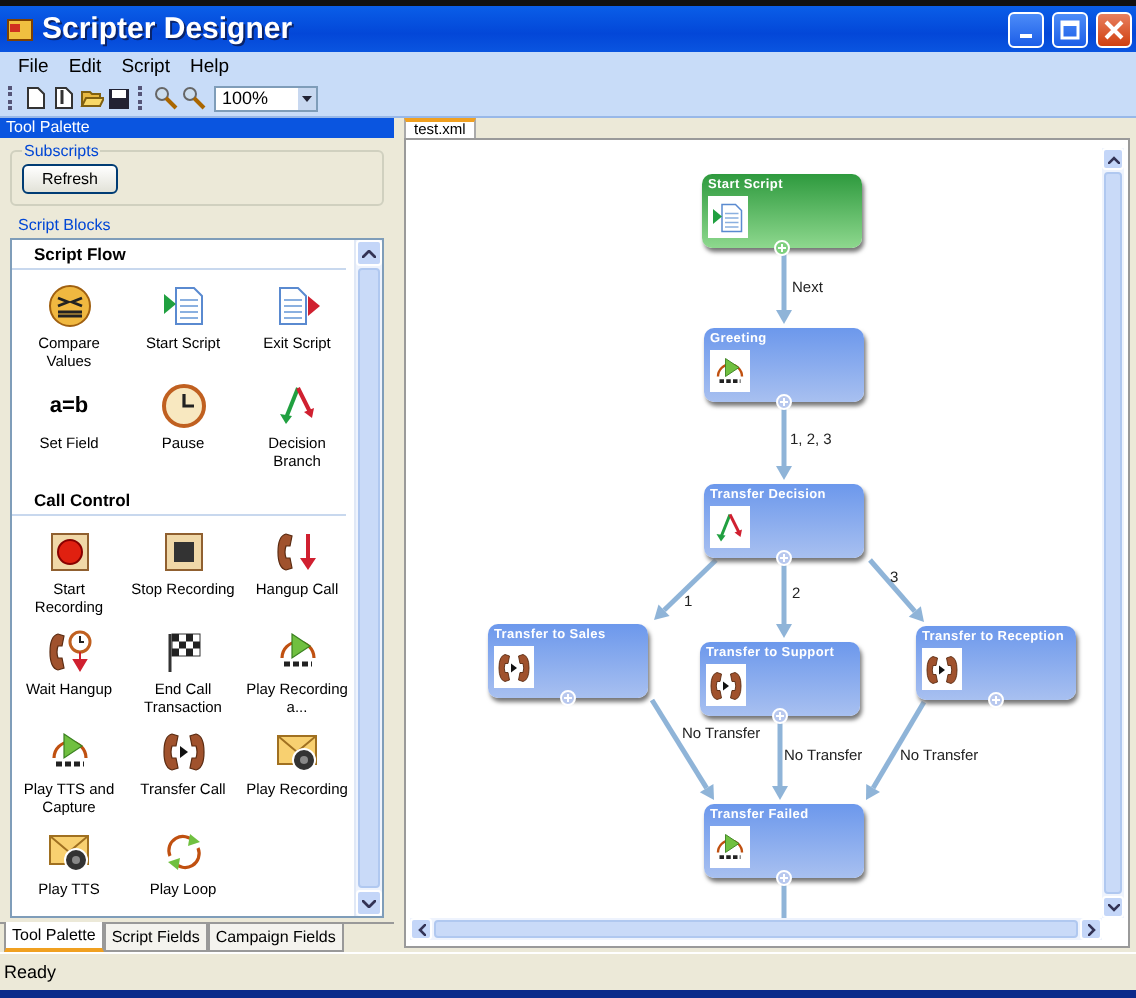 The image size is (1136, 998). Describe the element at coordinates (69, 552) in the screenshot. I see `record-icon` at that location.